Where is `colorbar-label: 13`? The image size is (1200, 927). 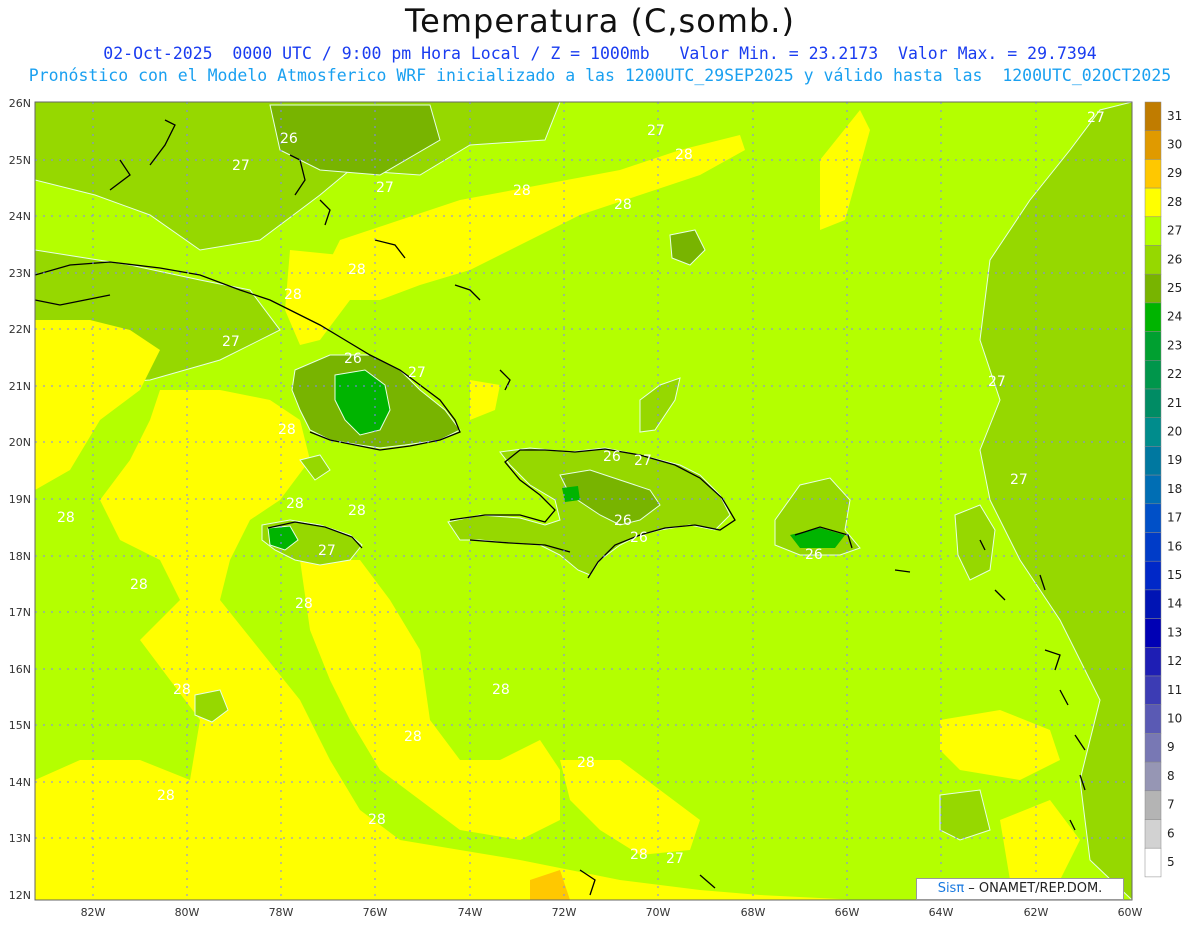
colorbar-label: 13 is located at coordinates (1174, 632).